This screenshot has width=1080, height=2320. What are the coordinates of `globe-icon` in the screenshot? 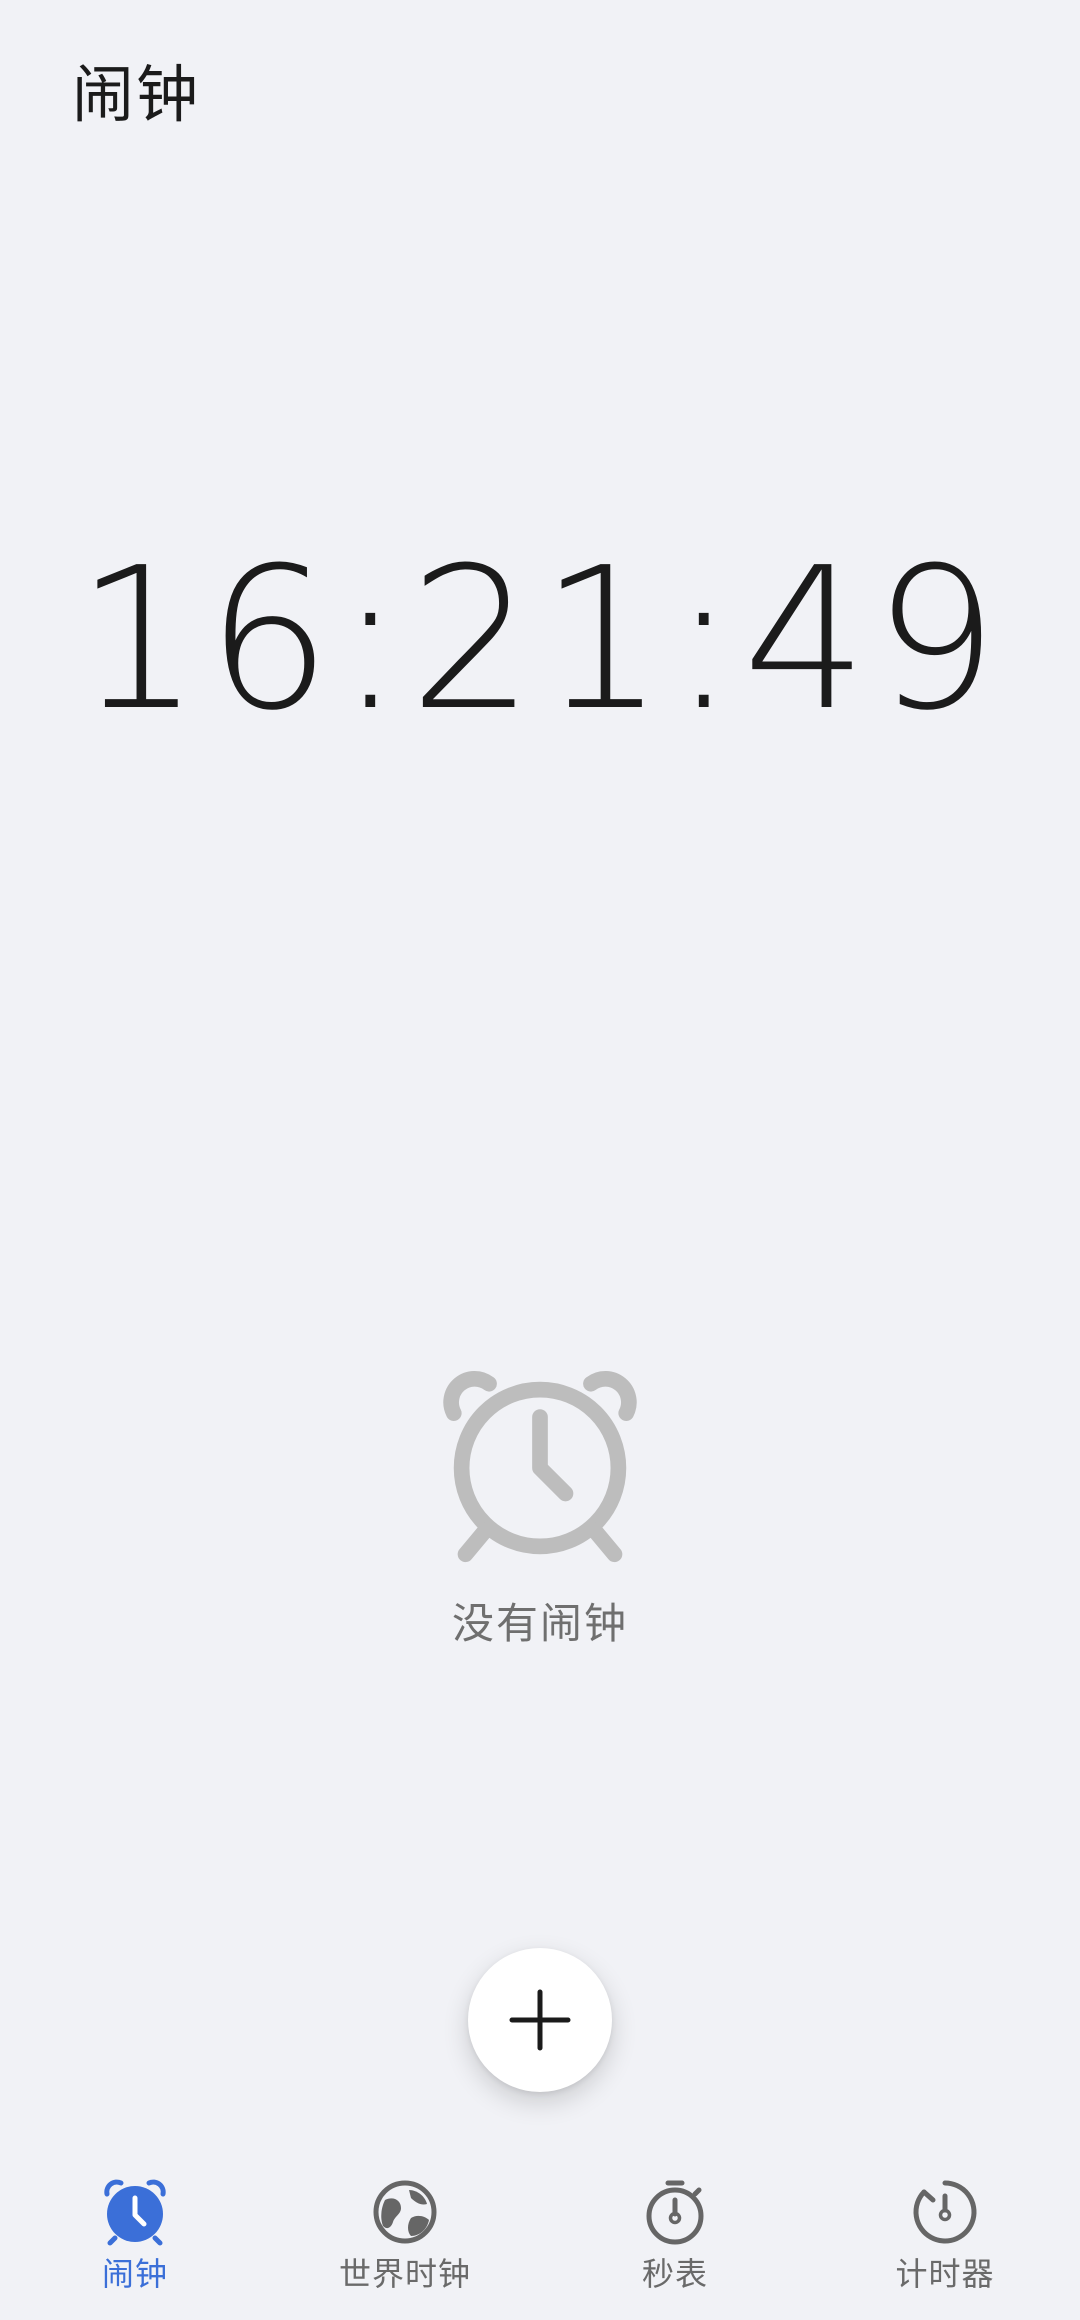 It's located at (405, 2212).